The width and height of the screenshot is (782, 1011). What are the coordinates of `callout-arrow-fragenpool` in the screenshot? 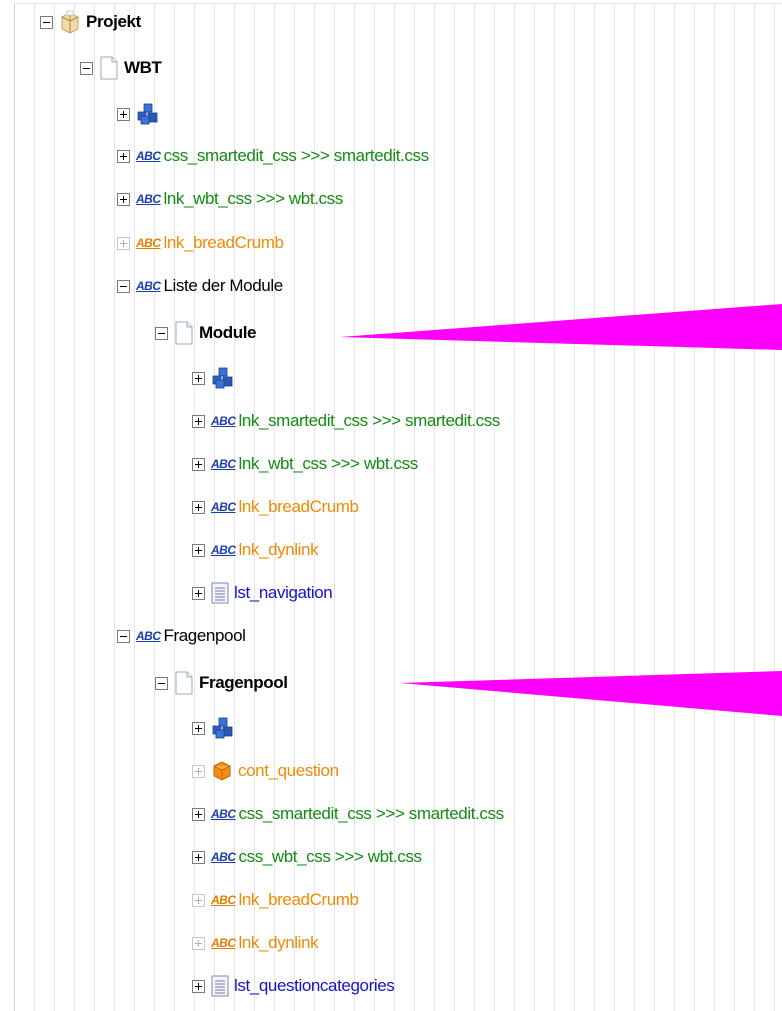 It's located at (591, 693).